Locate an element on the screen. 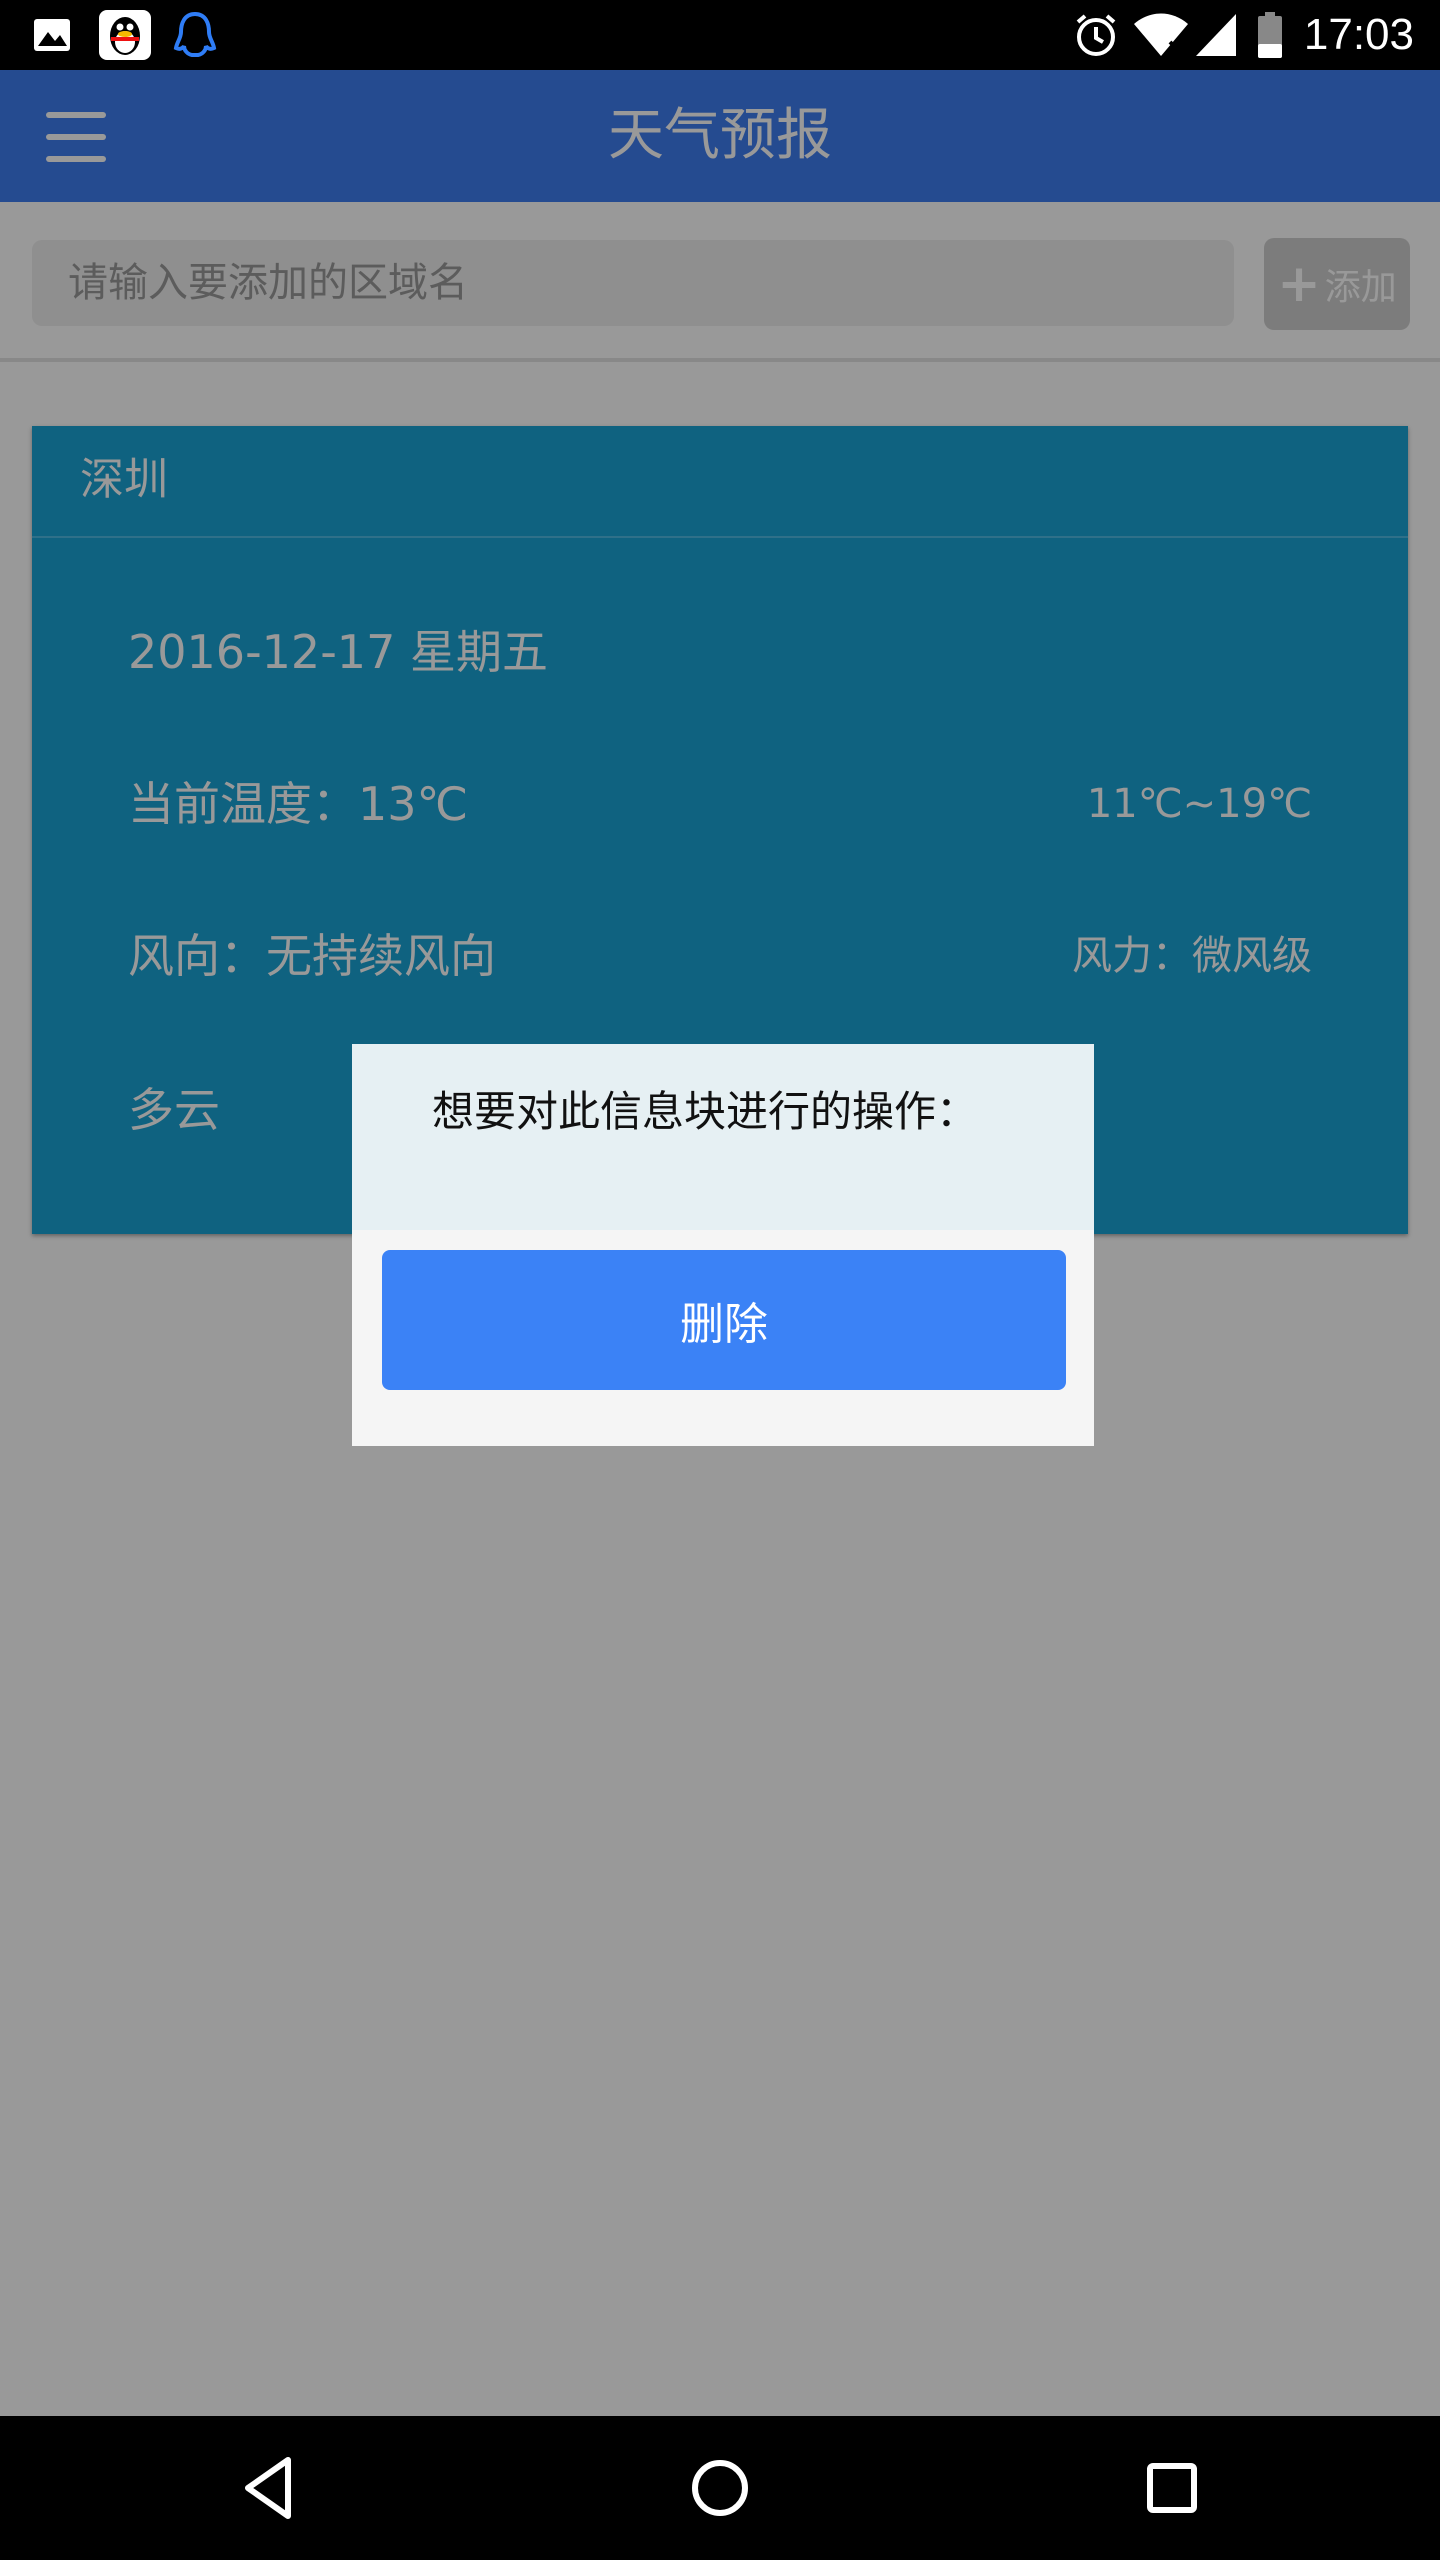 The width and height of the screenshot is (1440, 2560). navigation-bar is located at coordinates (720, 2488).